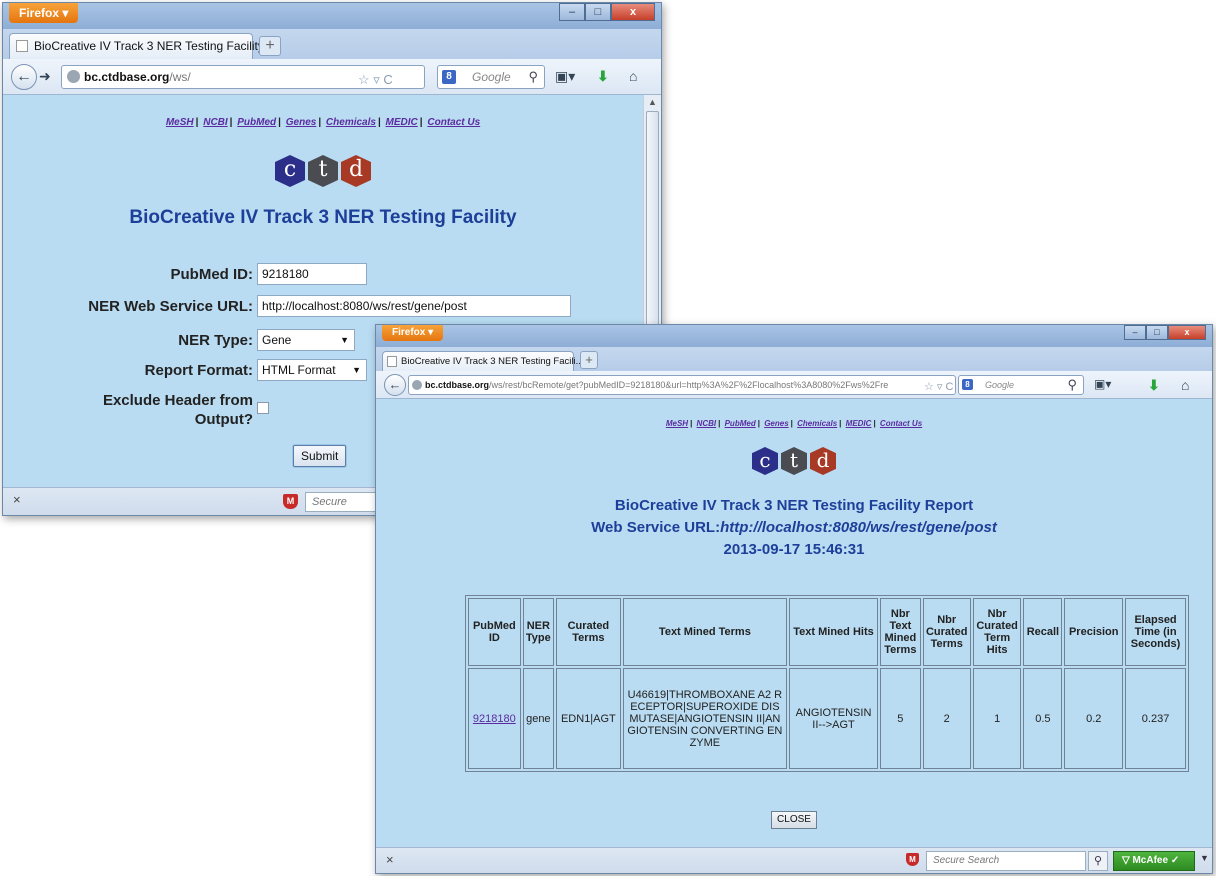  I want to click on submit-button: Submit, so click(320, 456).